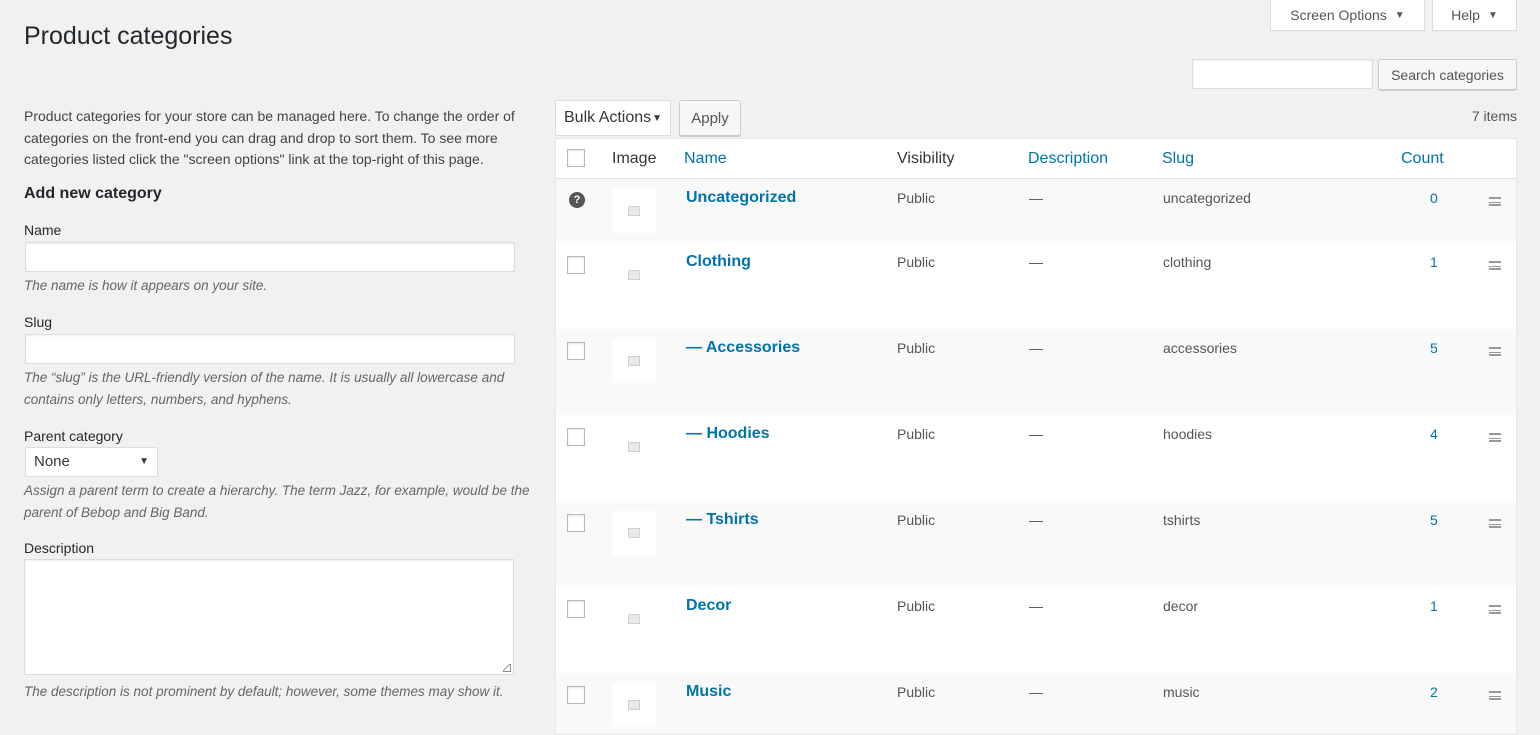  I want to click on slug-label: Slug, so click(38, 321).